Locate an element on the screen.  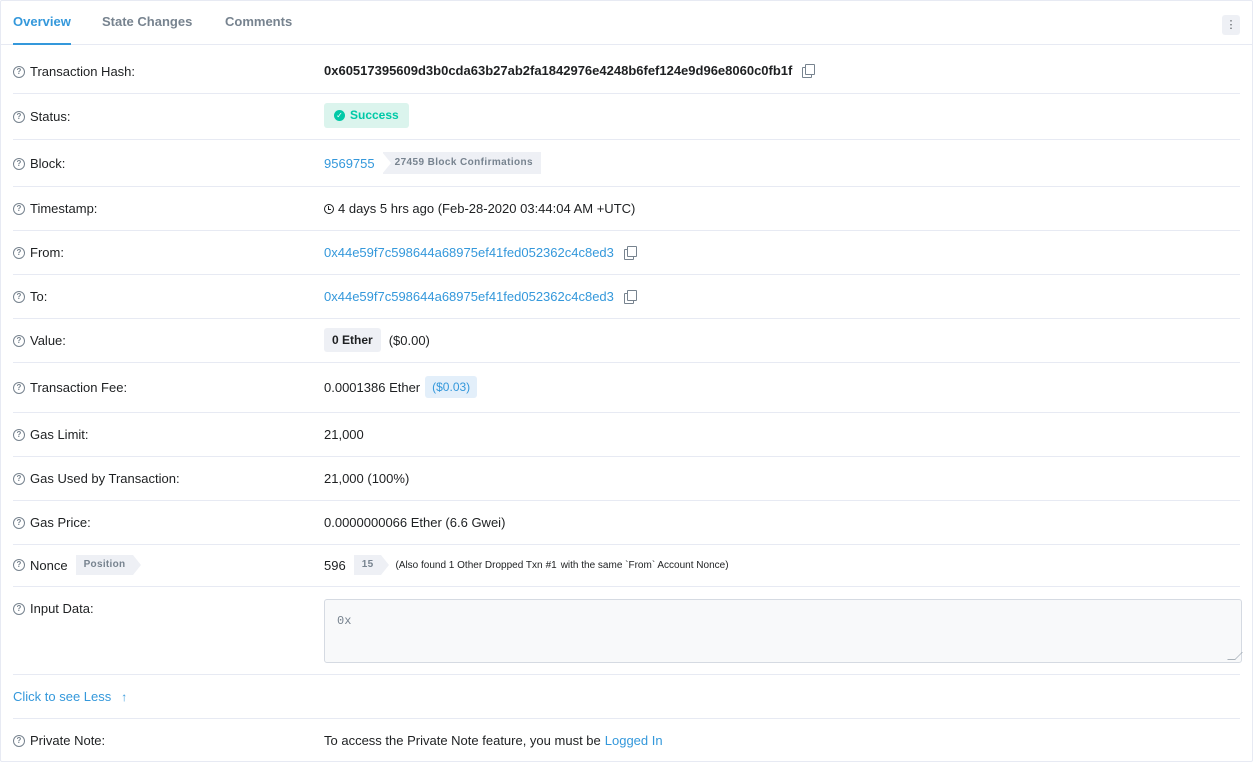
tab-overview: Overview is located at coordinates (42, 23).